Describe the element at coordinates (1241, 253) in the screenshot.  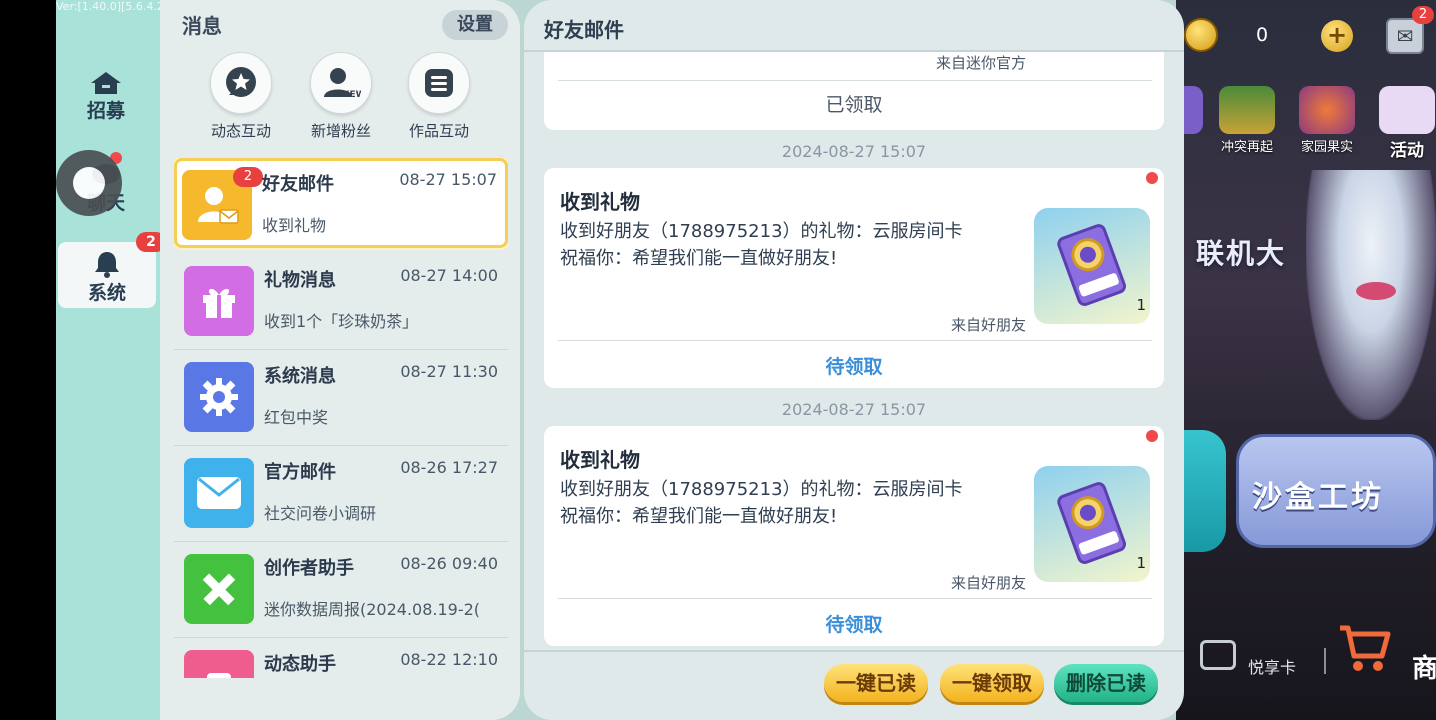
I see `promo-text: 联机大` at that location.